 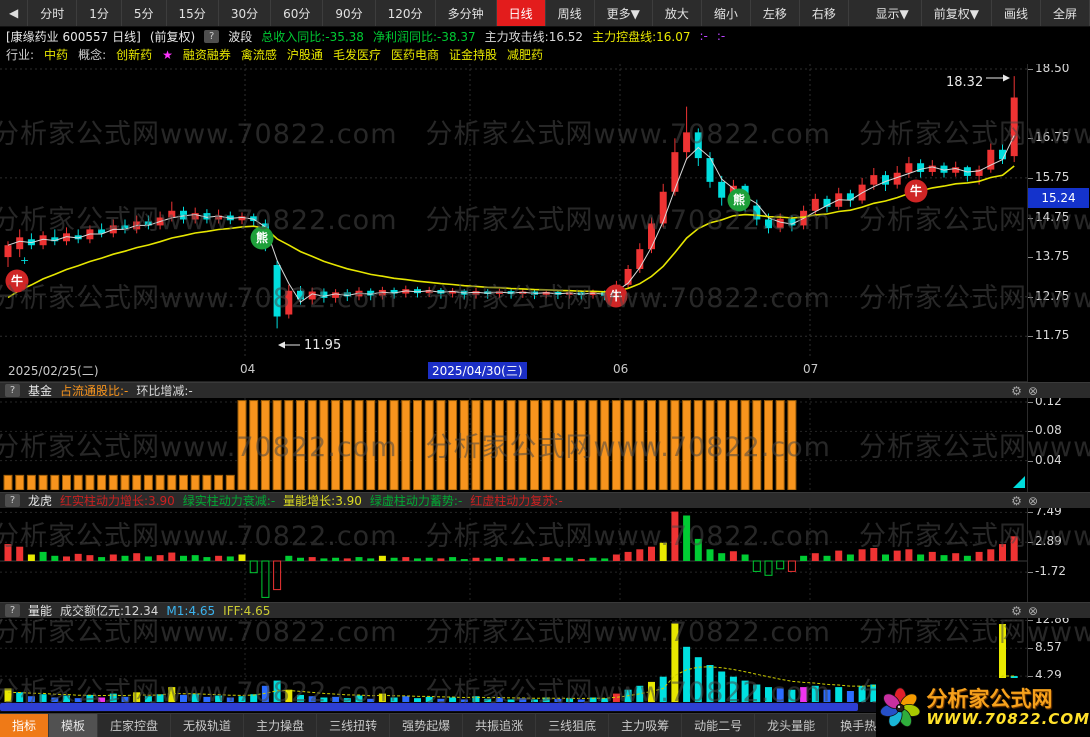 What do you see at coordinates (1045, 541) in the screenshot?
I see `price-axis-label: 2.89` at bounding box center [1045, 541].